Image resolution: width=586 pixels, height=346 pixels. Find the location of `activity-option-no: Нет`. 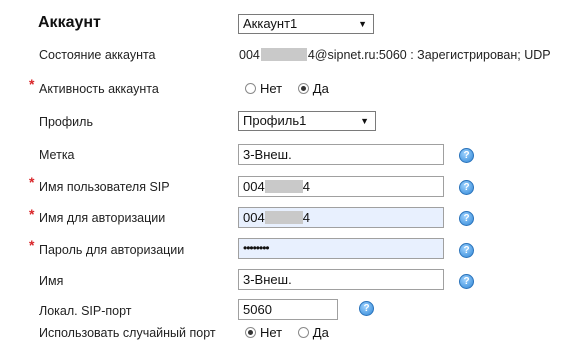

activity-option-no: Нет is located at coordinates (263, 88).